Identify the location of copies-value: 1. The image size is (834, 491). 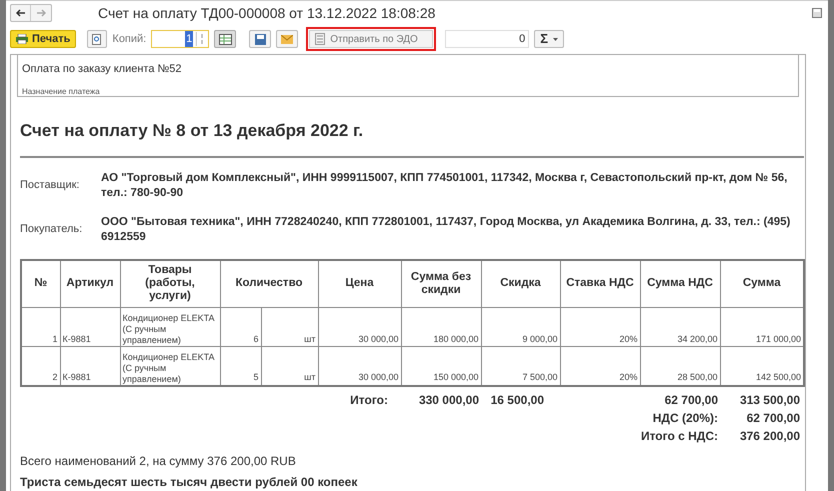
(189, 39).